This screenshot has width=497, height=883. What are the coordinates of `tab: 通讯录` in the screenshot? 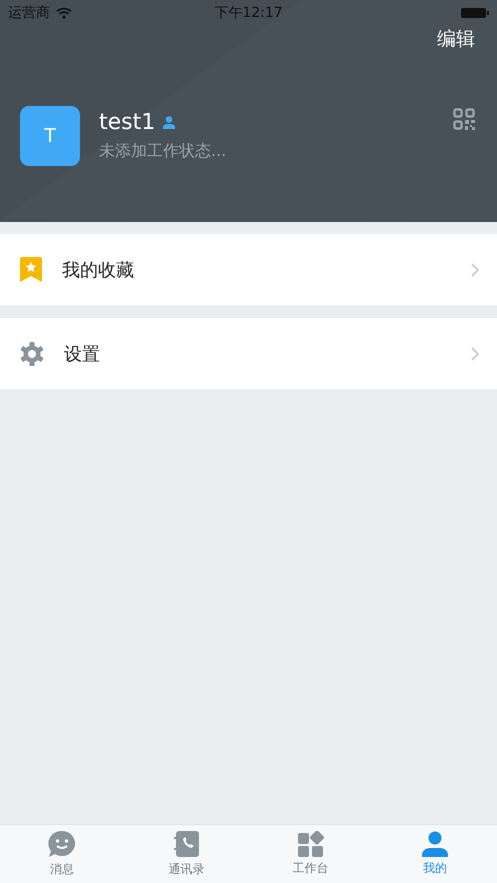 It's located at (186, 854).